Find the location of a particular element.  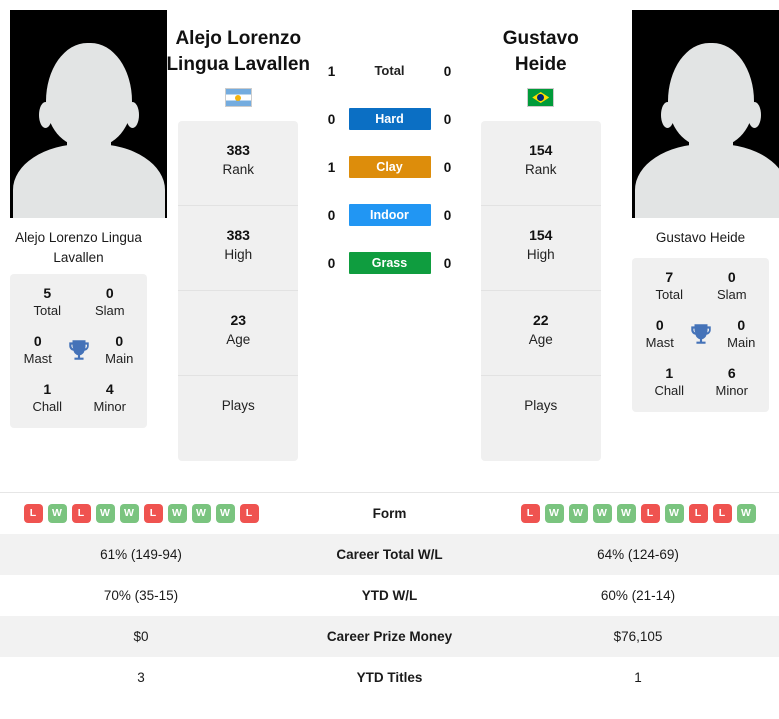

row-label-form: Form is located at coordinates (389, 513).